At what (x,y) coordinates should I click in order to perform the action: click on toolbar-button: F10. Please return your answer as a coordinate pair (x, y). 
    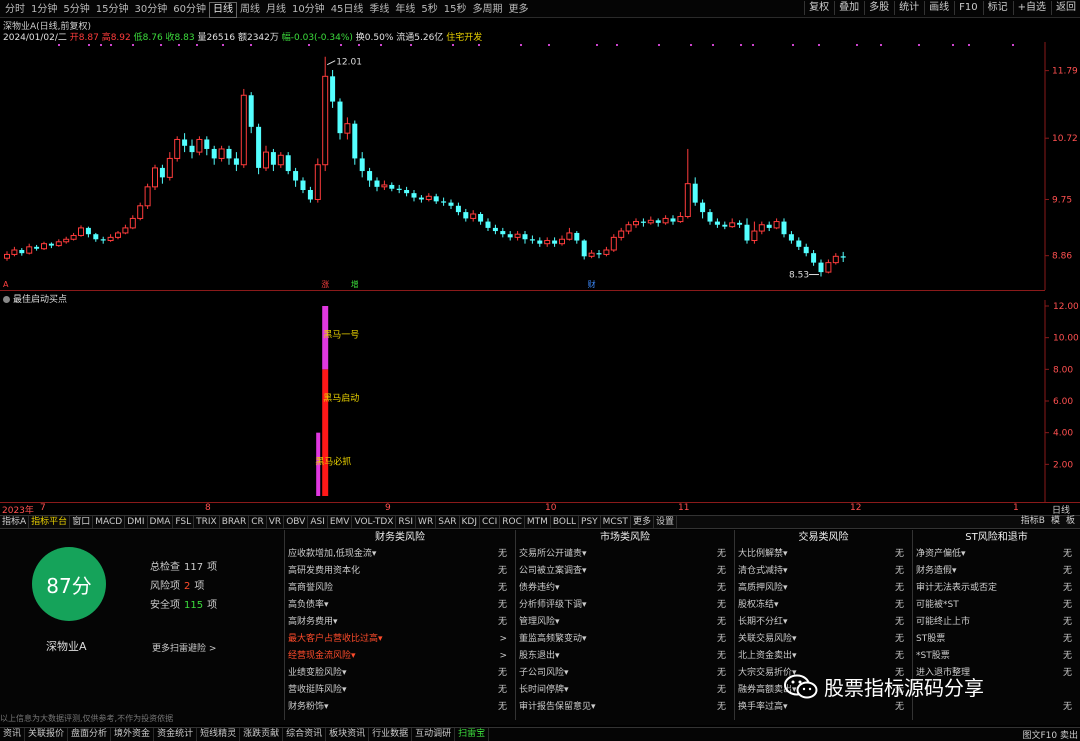
    Looking at the image, I should click on (967, 8).